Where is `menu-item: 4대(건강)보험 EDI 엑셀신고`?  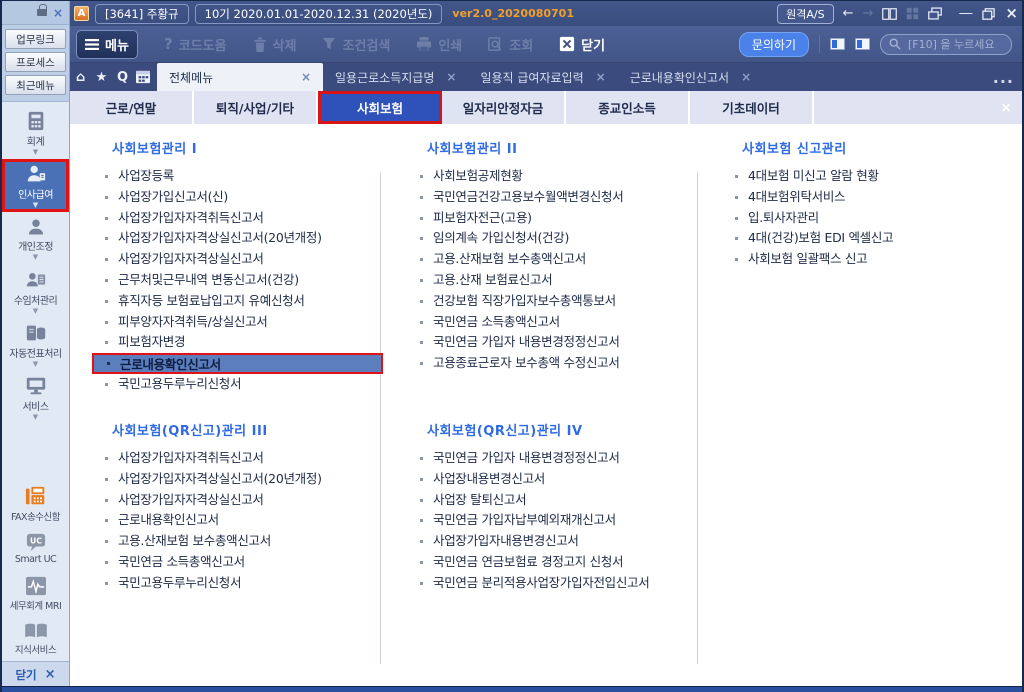 menu-item: 4대(건강)보험 EDI 엑셀신고 is located at coordinates (876, 238).